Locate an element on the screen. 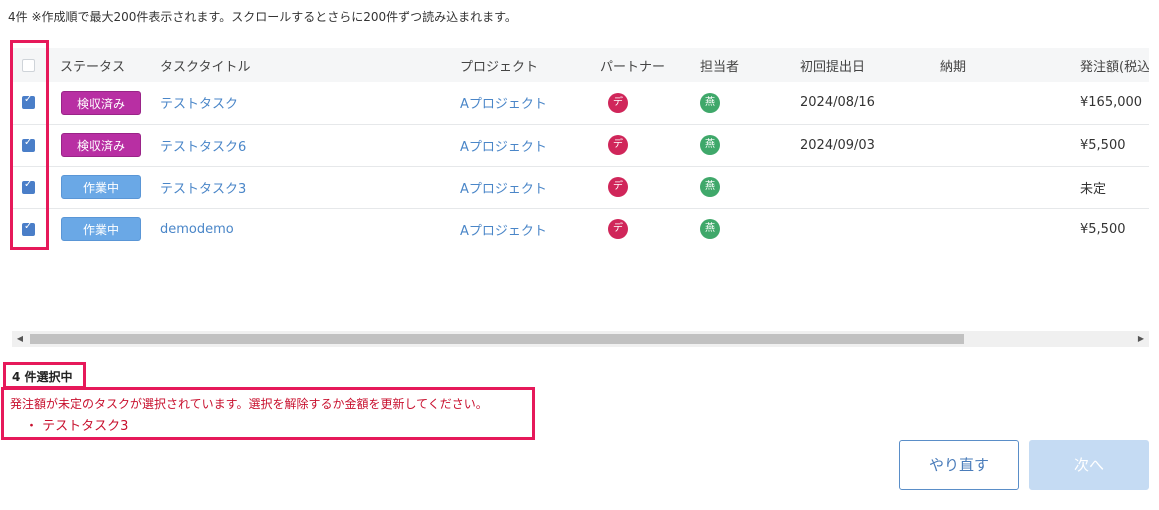  select-all-checkbox is located at coordinates (28, 65).